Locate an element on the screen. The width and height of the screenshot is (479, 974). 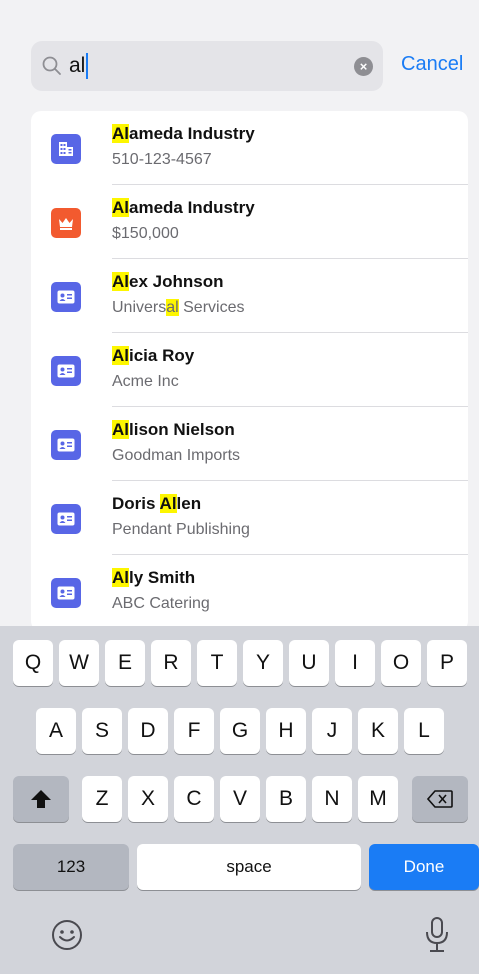
key-p: P is located at coordinates (447, 663).